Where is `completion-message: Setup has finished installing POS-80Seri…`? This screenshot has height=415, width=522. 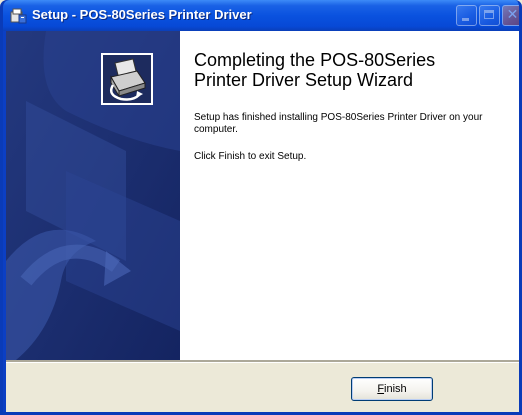
completion-message: Setup has finished installing POS-80Seri… is located at coordinates (338, 123).